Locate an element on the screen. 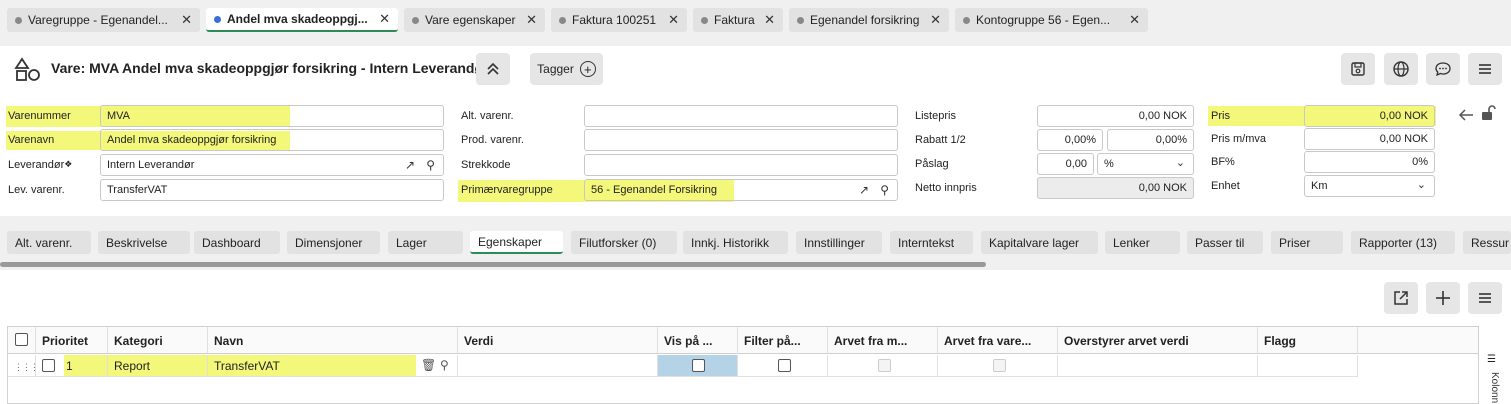 The width and height of the screenshot is (1511, 404). subtab-alt-varenr: Alt. varenr. is located at coordinates (49, 242).